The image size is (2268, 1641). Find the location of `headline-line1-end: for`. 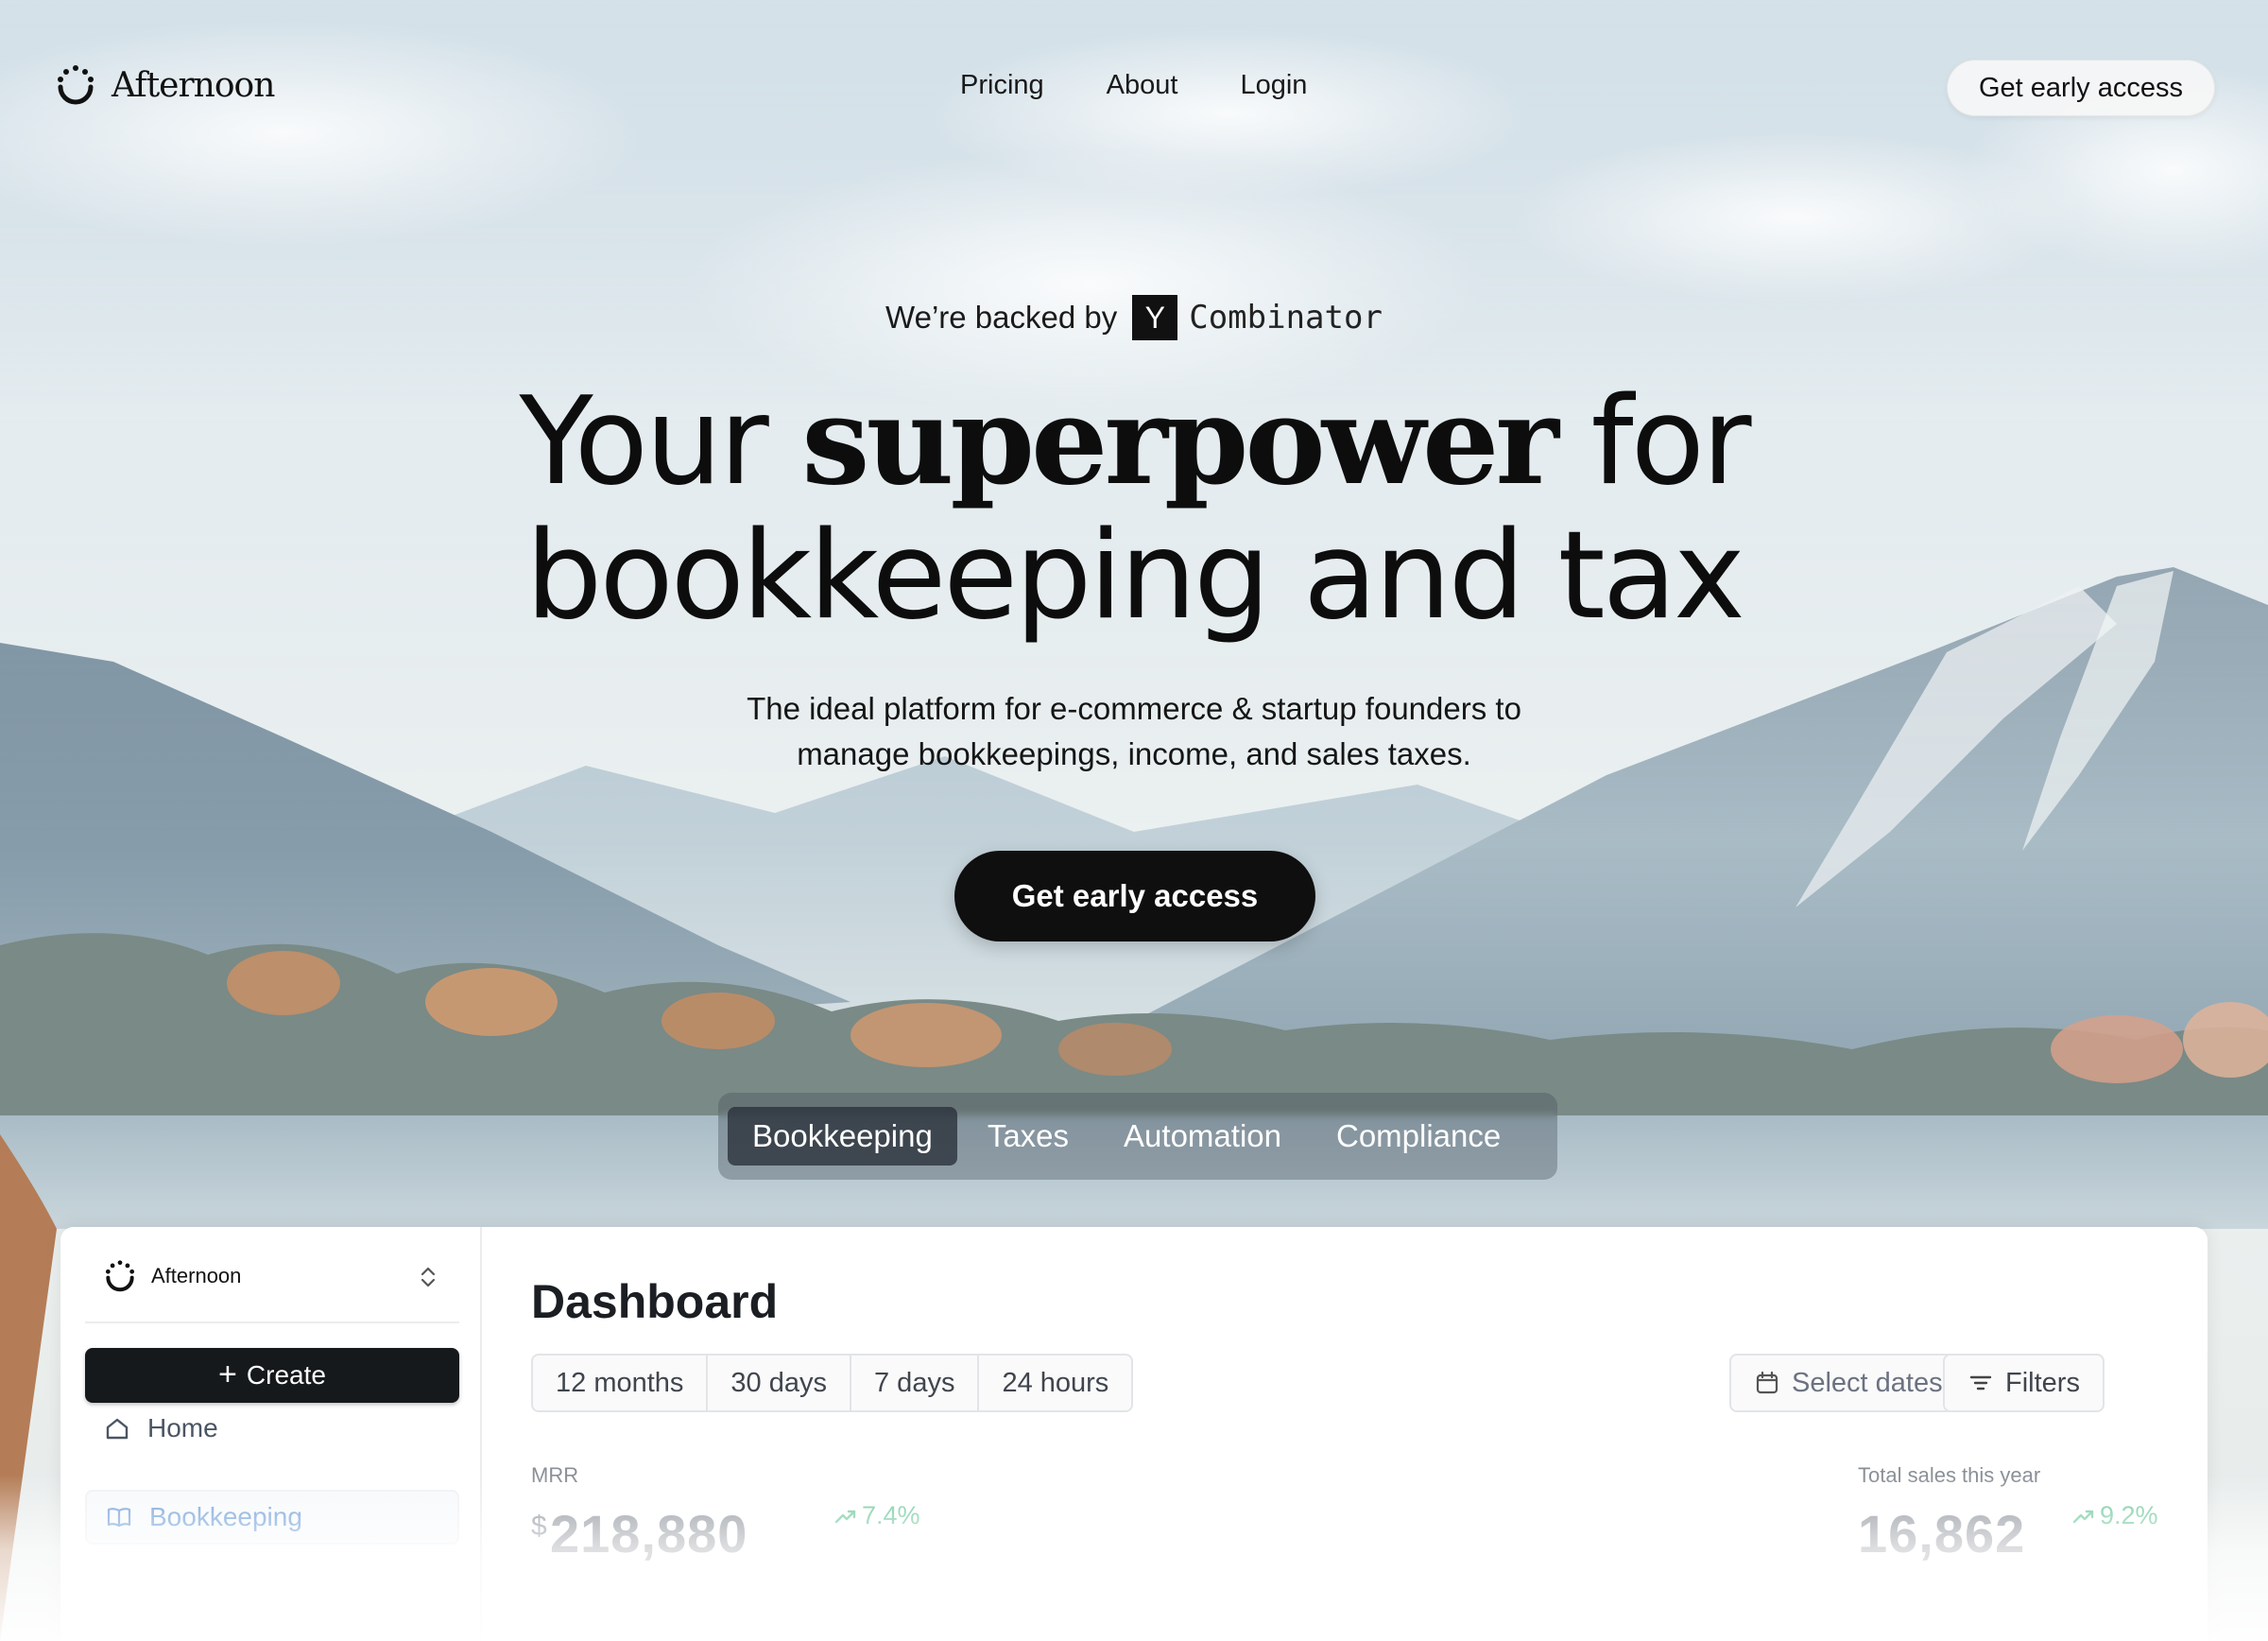

headline-line1-end: for is located at coordinates (1653, 441).